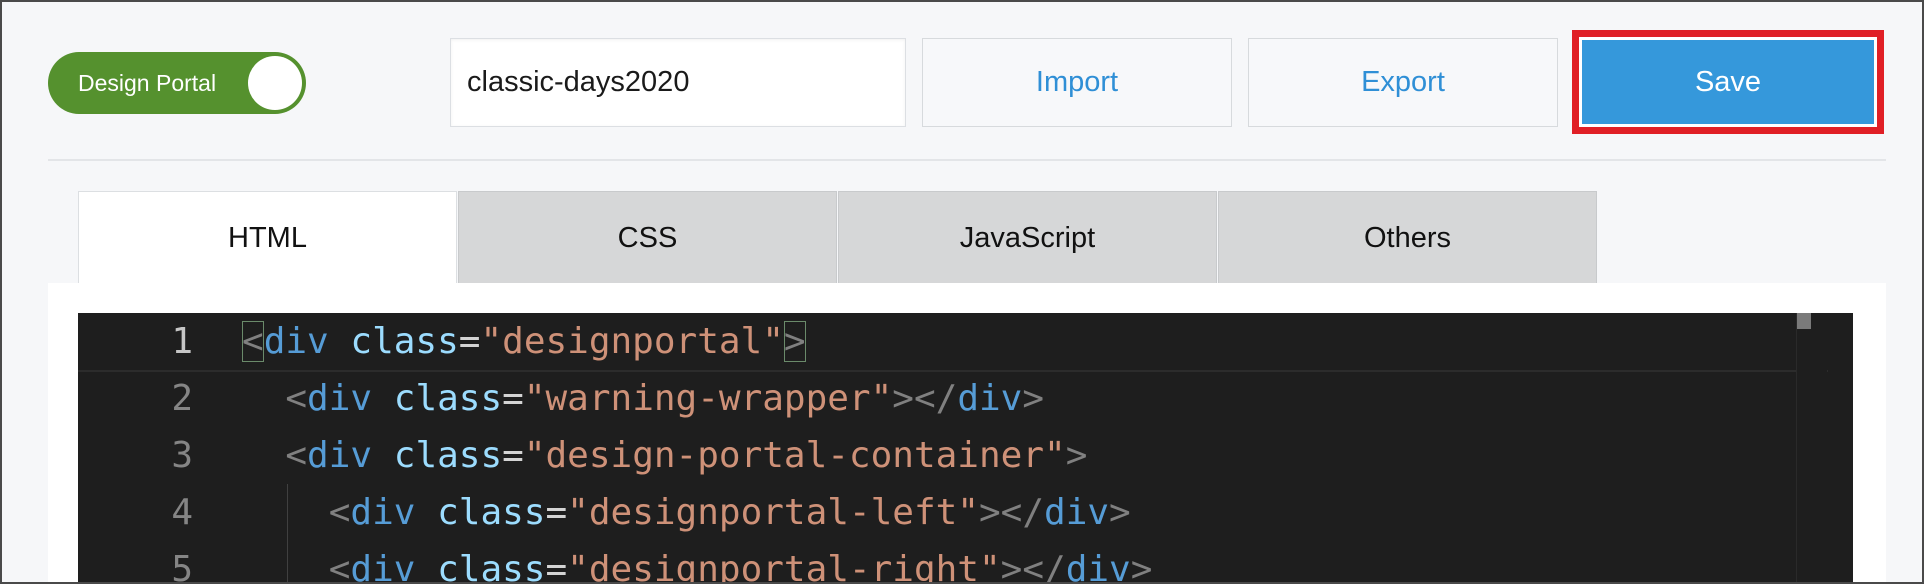 The height and width of the screenshot is (584, 1924). Describe the element at coordinates (773, 512) in the screenshot. I see `code-token: "designportal-left"` at that location.